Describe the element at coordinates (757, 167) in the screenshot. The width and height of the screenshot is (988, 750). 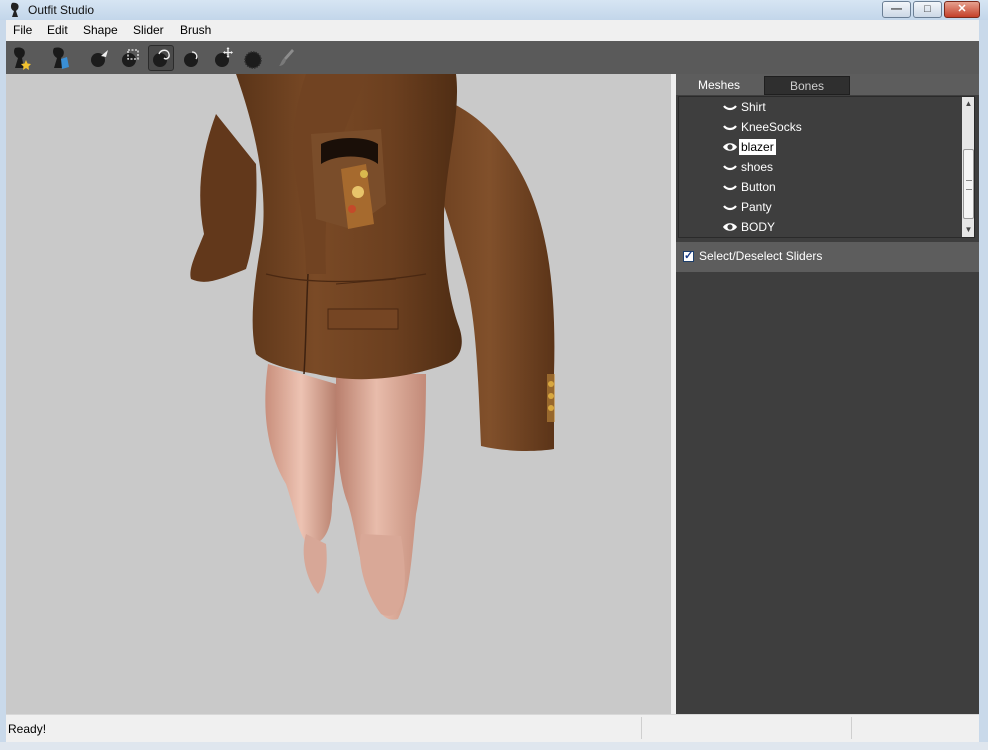
I see `mesh-label: shoes` at that location.